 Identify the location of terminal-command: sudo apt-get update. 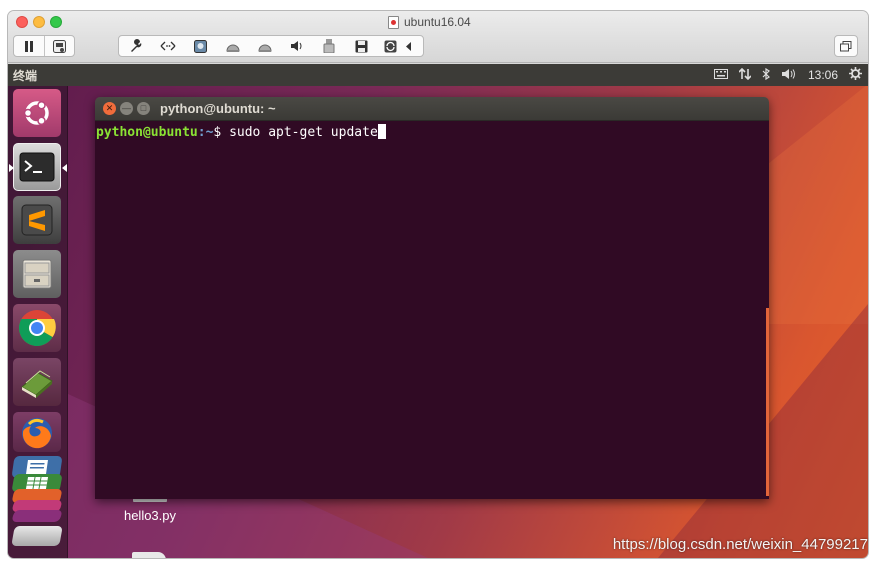
(303, 132).